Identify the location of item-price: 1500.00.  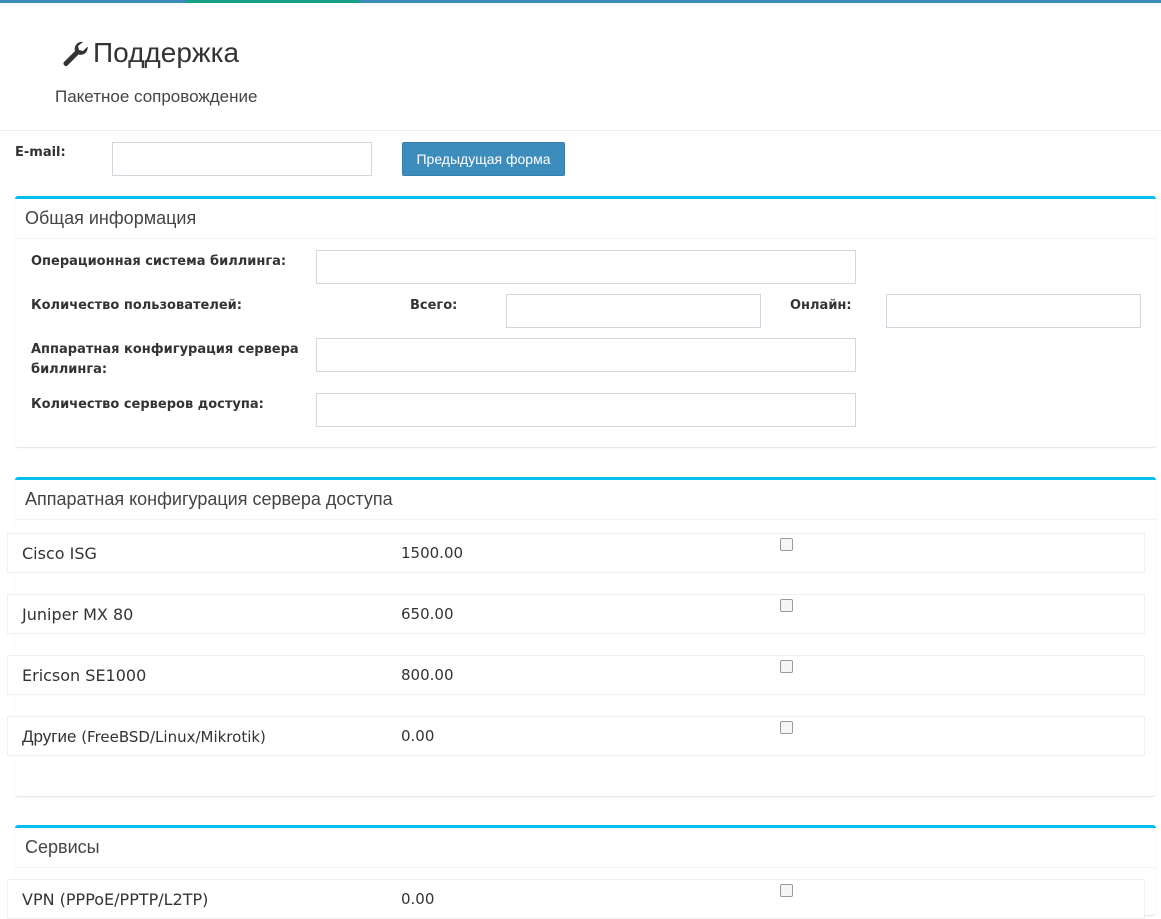
(432, 553).